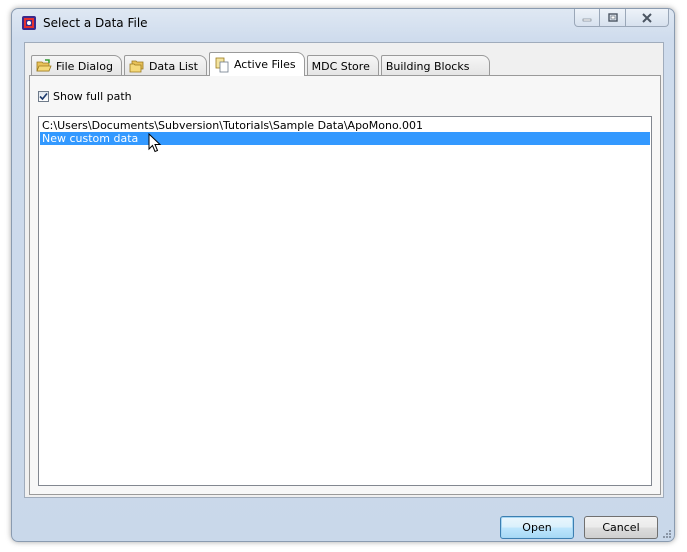  I want to click on title-bar: Select a Data File, so click(343, 24).